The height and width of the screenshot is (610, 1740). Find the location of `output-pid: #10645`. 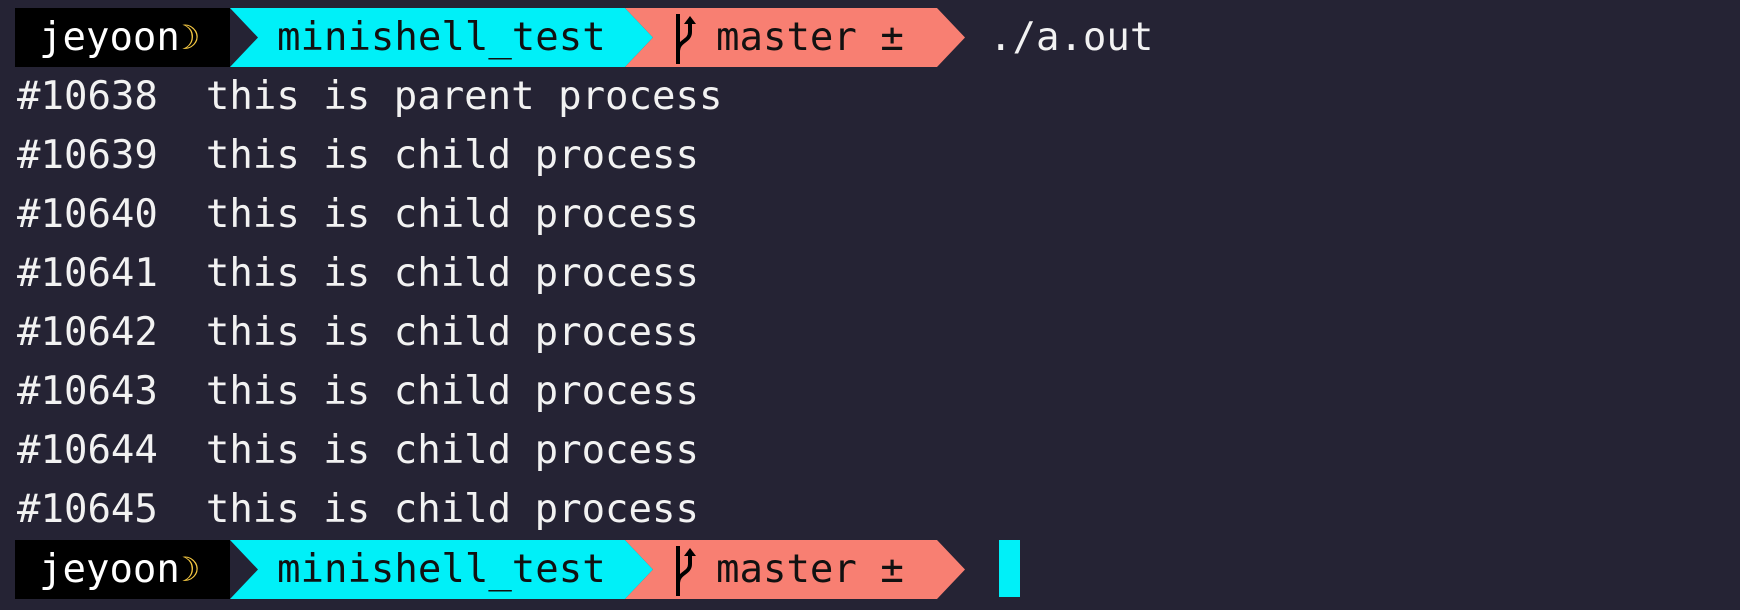

output-pid: #10645 is located at coordinates (87, 509).